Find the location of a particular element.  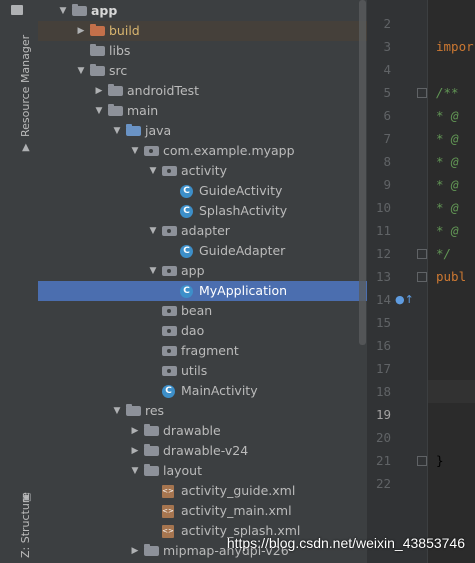

tree-row-activity: ▼ activity is located at coordinates (202, 171).